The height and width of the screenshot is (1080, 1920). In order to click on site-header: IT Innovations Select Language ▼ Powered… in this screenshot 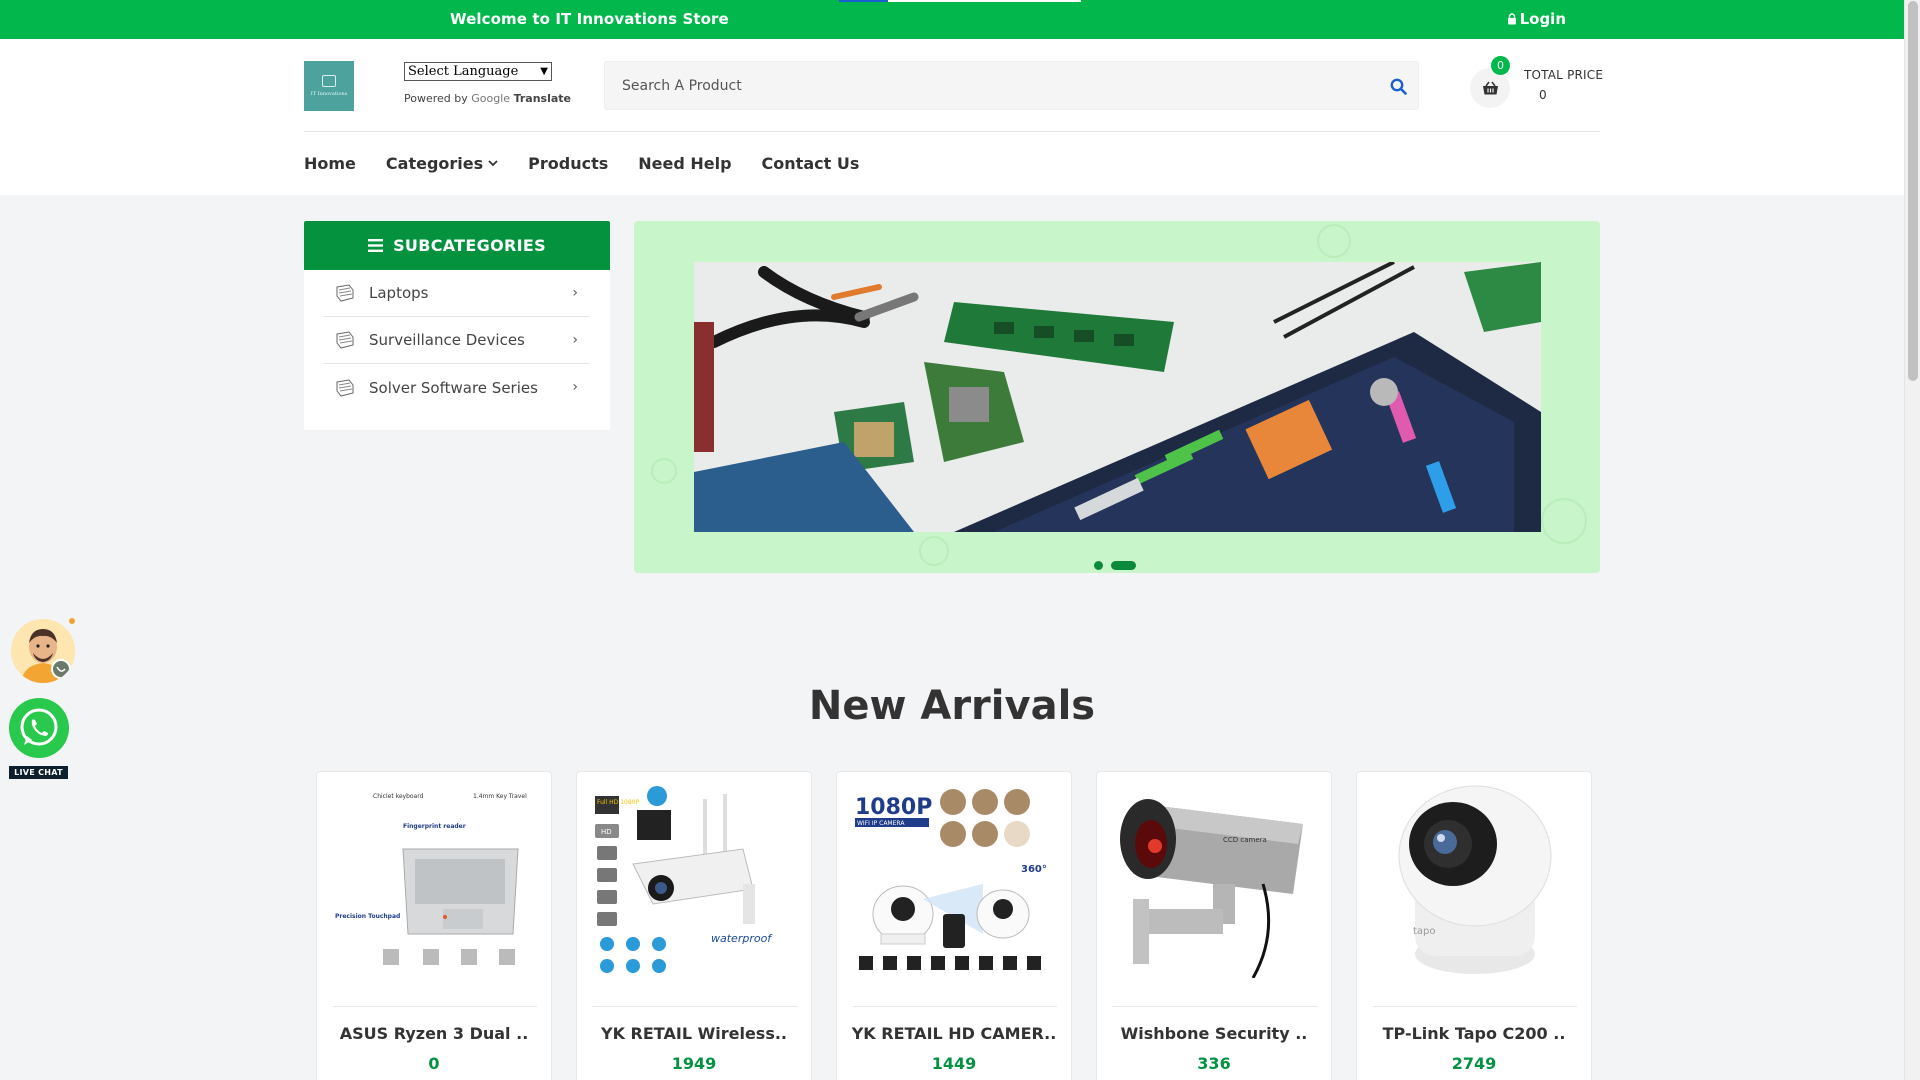, I will do `click(952, 117)`.